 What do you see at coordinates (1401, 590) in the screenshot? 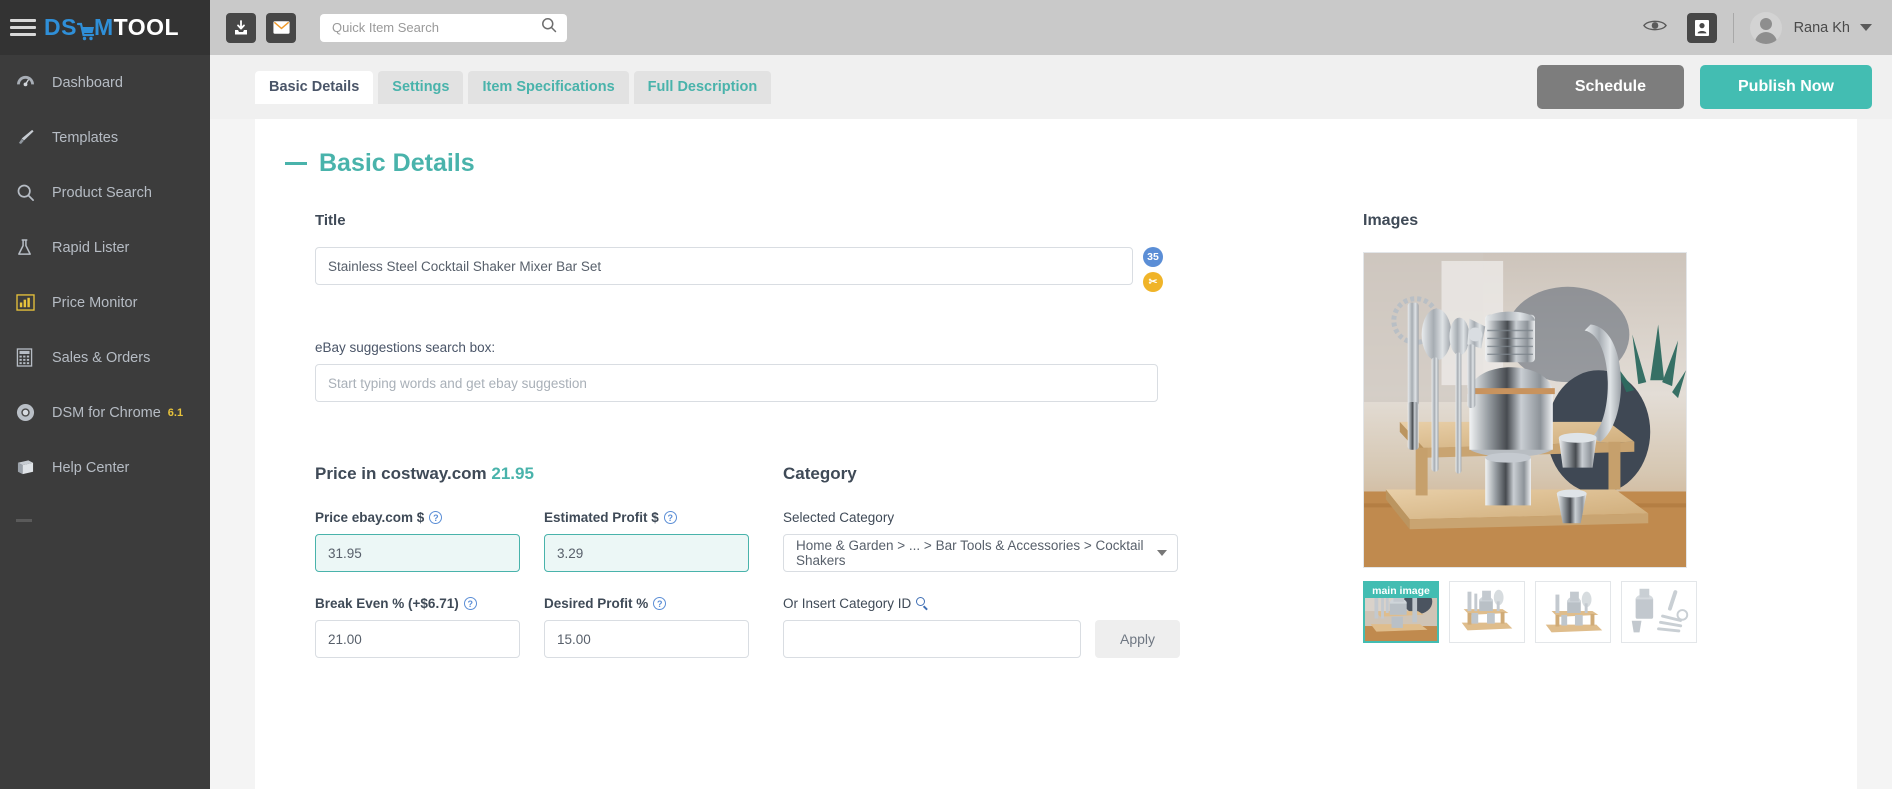
I see `main-image-tag: main image` at bounding box center [1401, 590].